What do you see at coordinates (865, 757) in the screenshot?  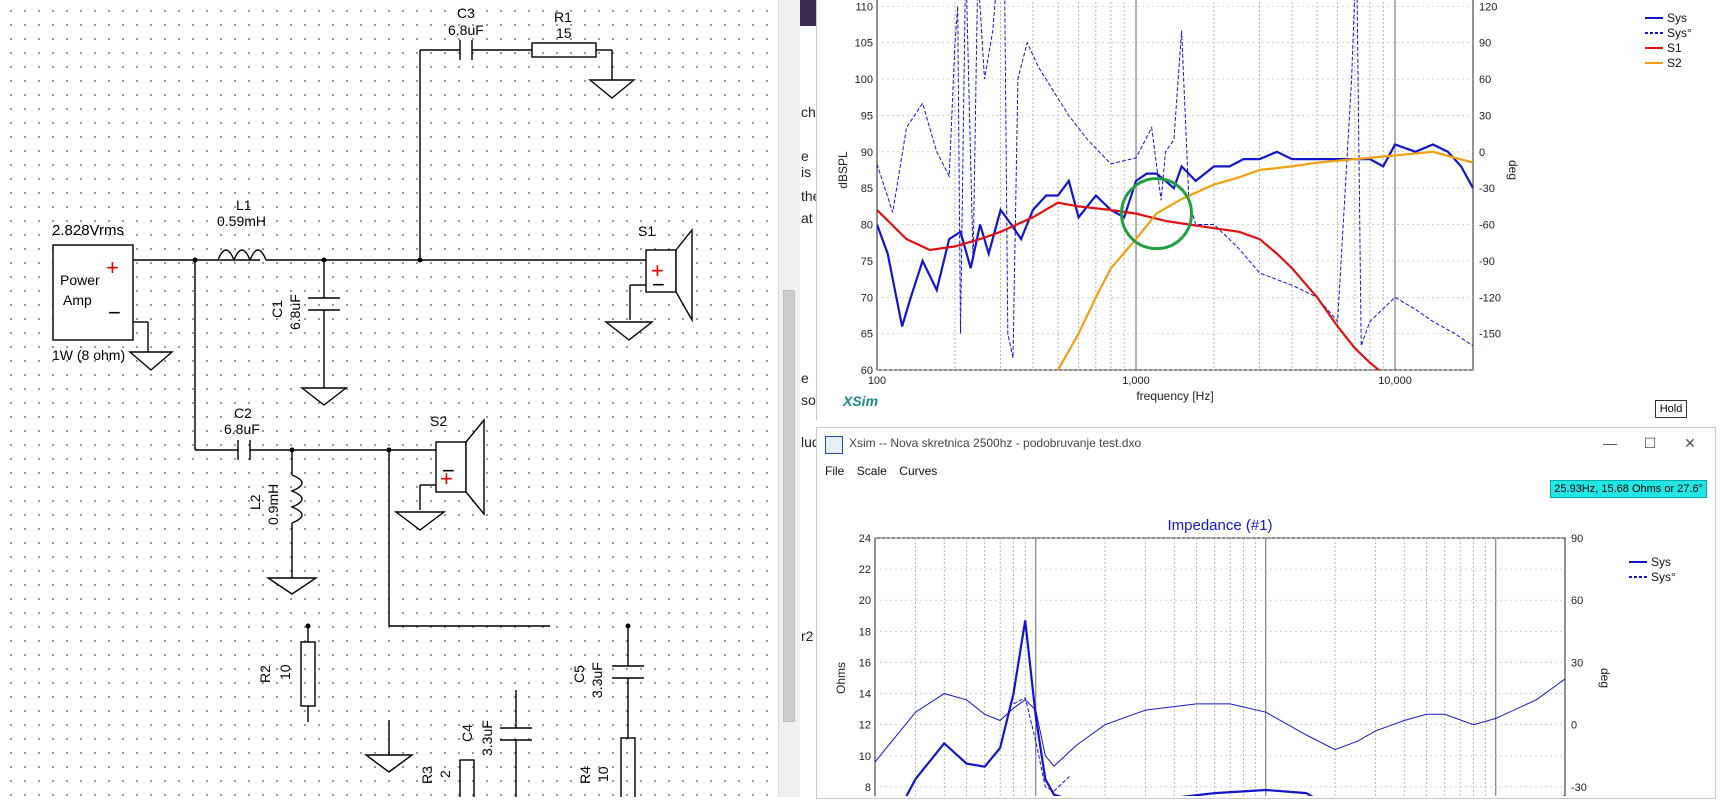 I see `y-tick-label: 10` at bounding box center [865, 757].